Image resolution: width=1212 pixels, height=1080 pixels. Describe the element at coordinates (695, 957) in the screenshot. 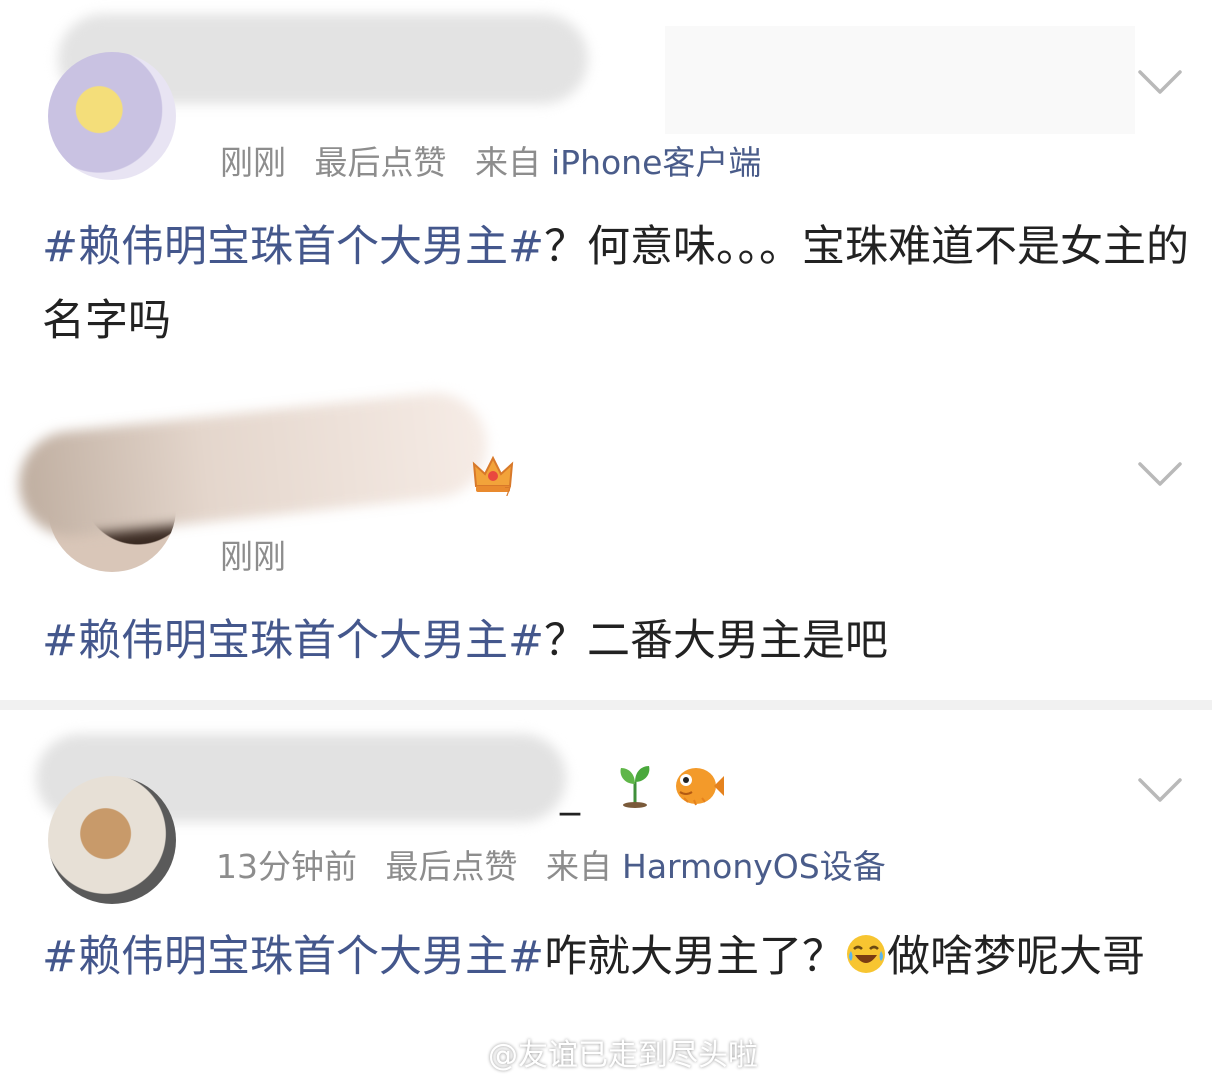

I see `comment-body: 咋就大男主了？` at that location.